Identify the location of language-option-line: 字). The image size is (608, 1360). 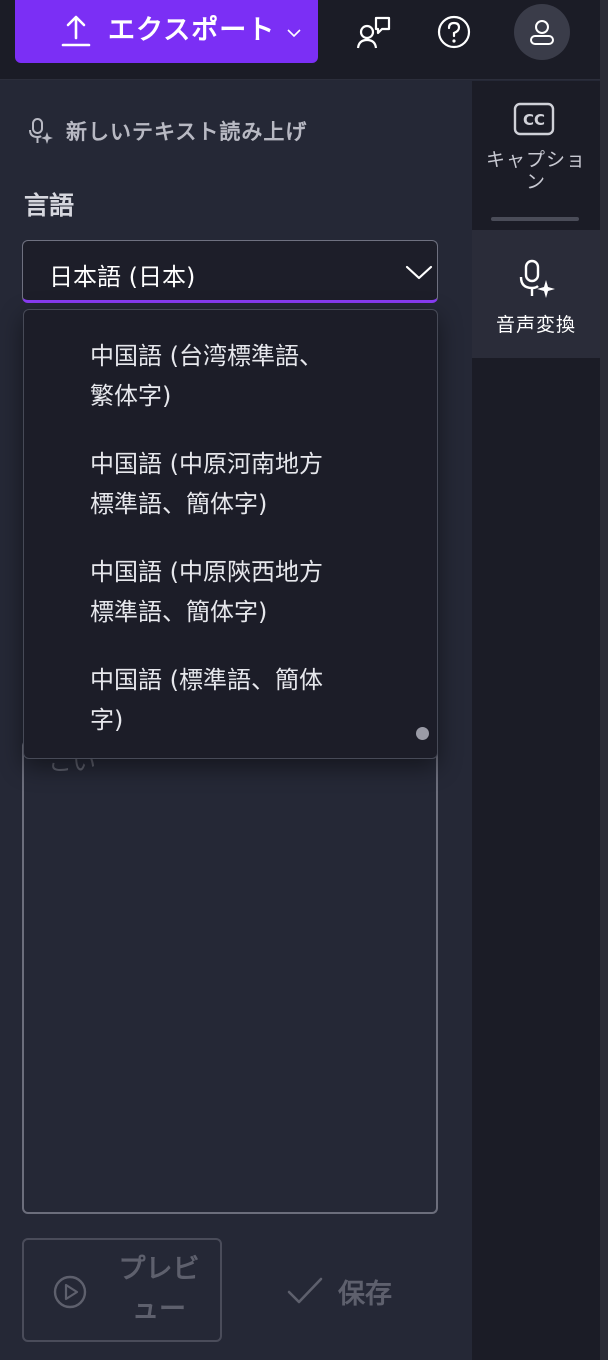
(107, 720).